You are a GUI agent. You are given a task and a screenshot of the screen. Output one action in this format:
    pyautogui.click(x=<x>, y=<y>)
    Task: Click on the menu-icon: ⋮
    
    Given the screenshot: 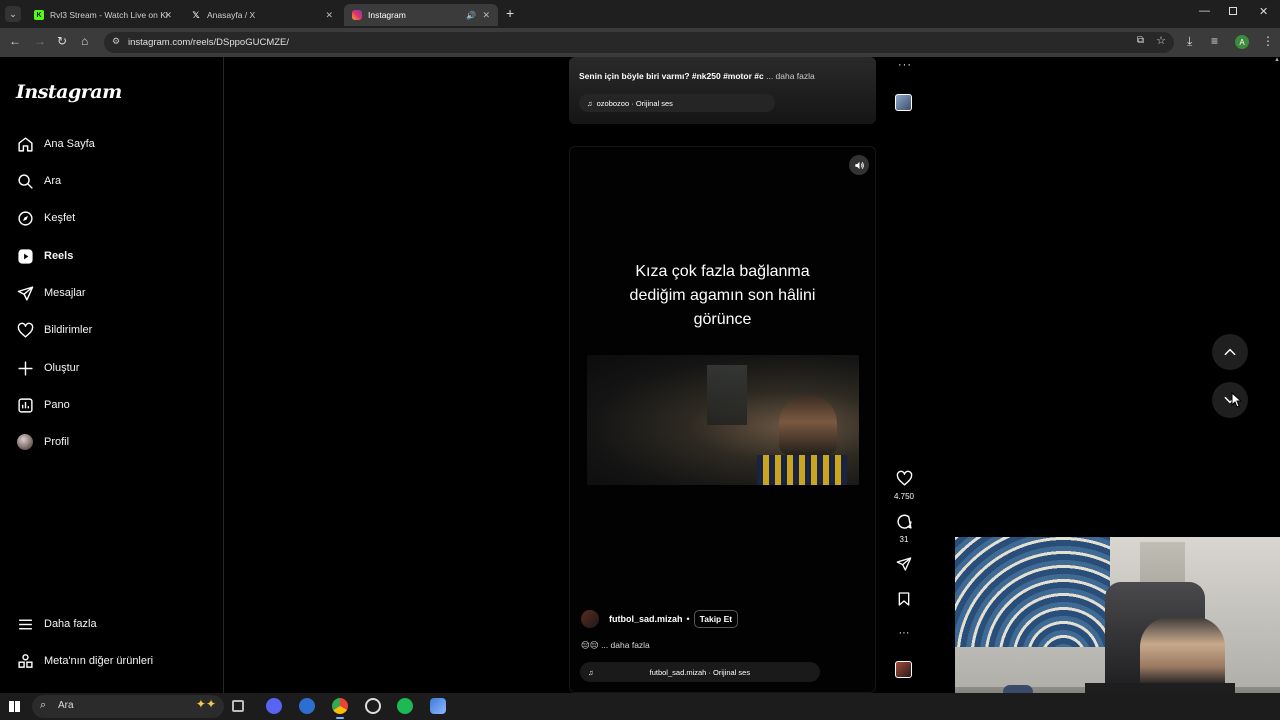 What is the action you would take?
    pyautogui.click(x=1268, y=41)
    